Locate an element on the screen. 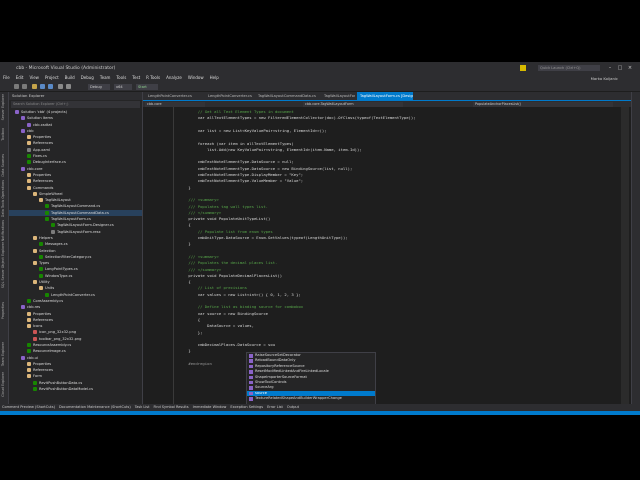 The height and width of the screenshot is (480, 640). user-name: Marko Koljanic is located at coordinates (604, 78).